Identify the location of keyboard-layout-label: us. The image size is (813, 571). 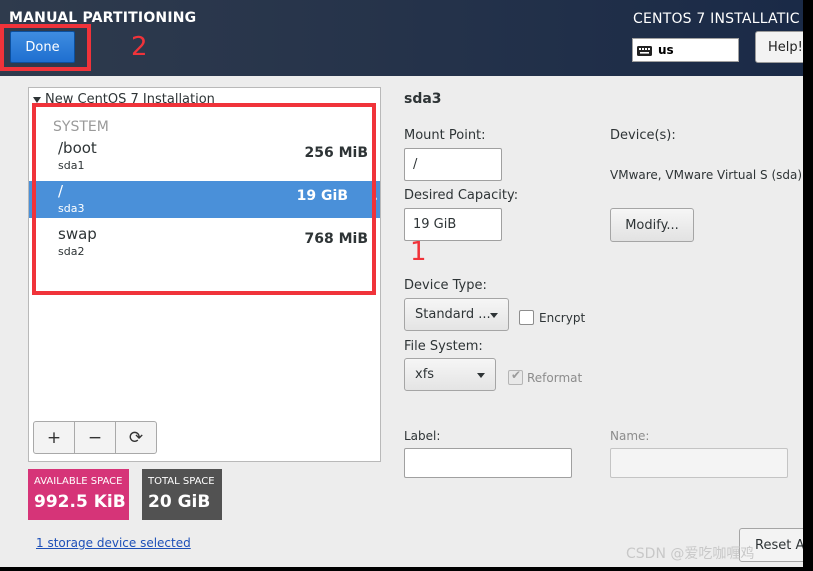
(666, 50).